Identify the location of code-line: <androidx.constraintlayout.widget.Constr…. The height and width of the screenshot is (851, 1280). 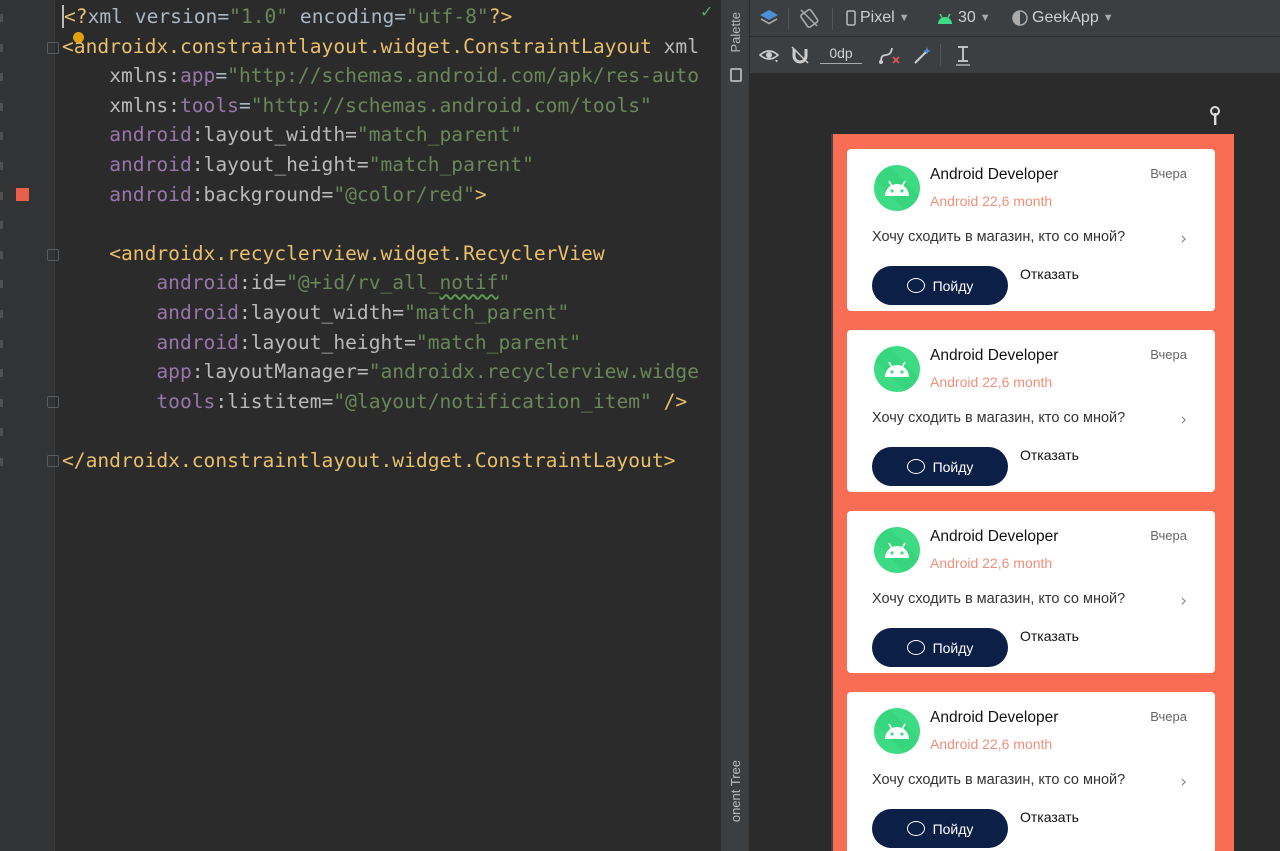
(380, 47).